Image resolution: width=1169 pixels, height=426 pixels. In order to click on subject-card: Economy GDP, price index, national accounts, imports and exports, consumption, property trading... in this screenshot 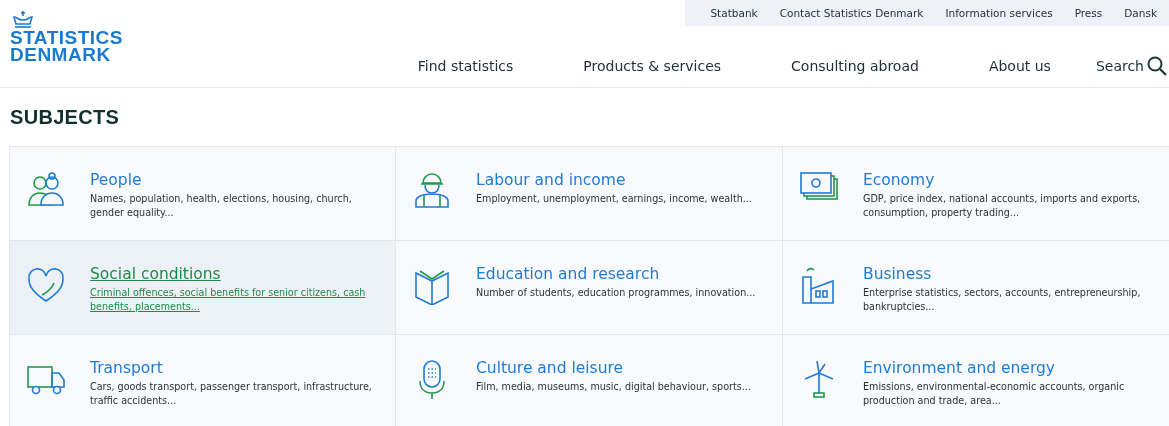, I will do `click(976, 194)`.